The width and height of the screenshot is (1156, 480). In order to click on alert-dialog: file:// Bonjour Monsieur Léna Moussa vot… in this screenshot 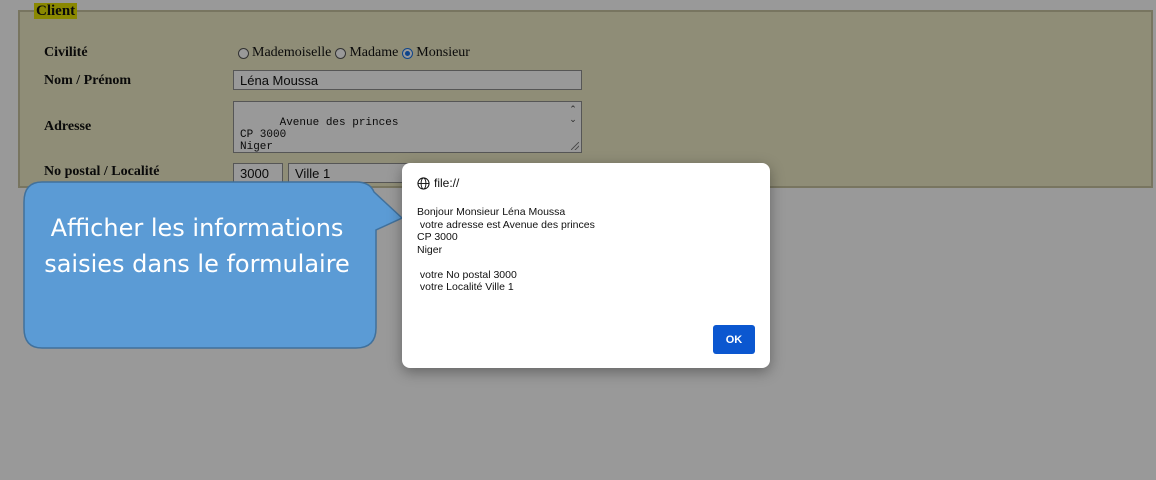, I will do `click(586, 265)`.